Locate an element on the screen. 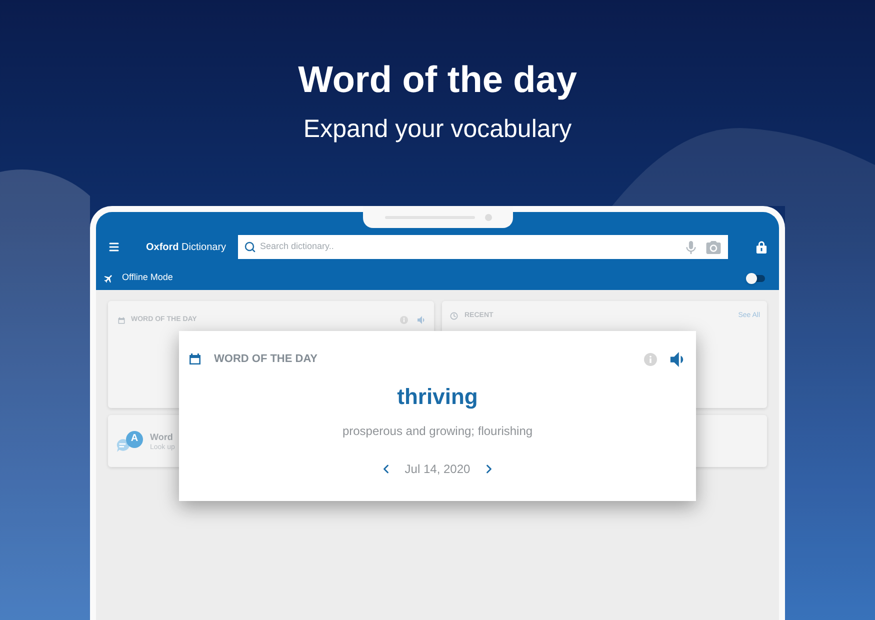 The height and width of the screenshot is (620, 875). hero-title: Word of the day is located at coordinates (437, 80).